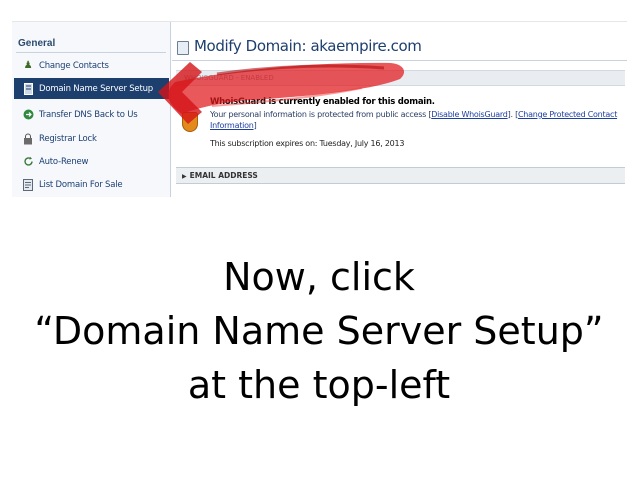 Image resolution: width=638 pixels, height=479 pixels. Describe the element at coordinates (28, 115) in the screenshot. I see `dns-transfer-icon` at that location.